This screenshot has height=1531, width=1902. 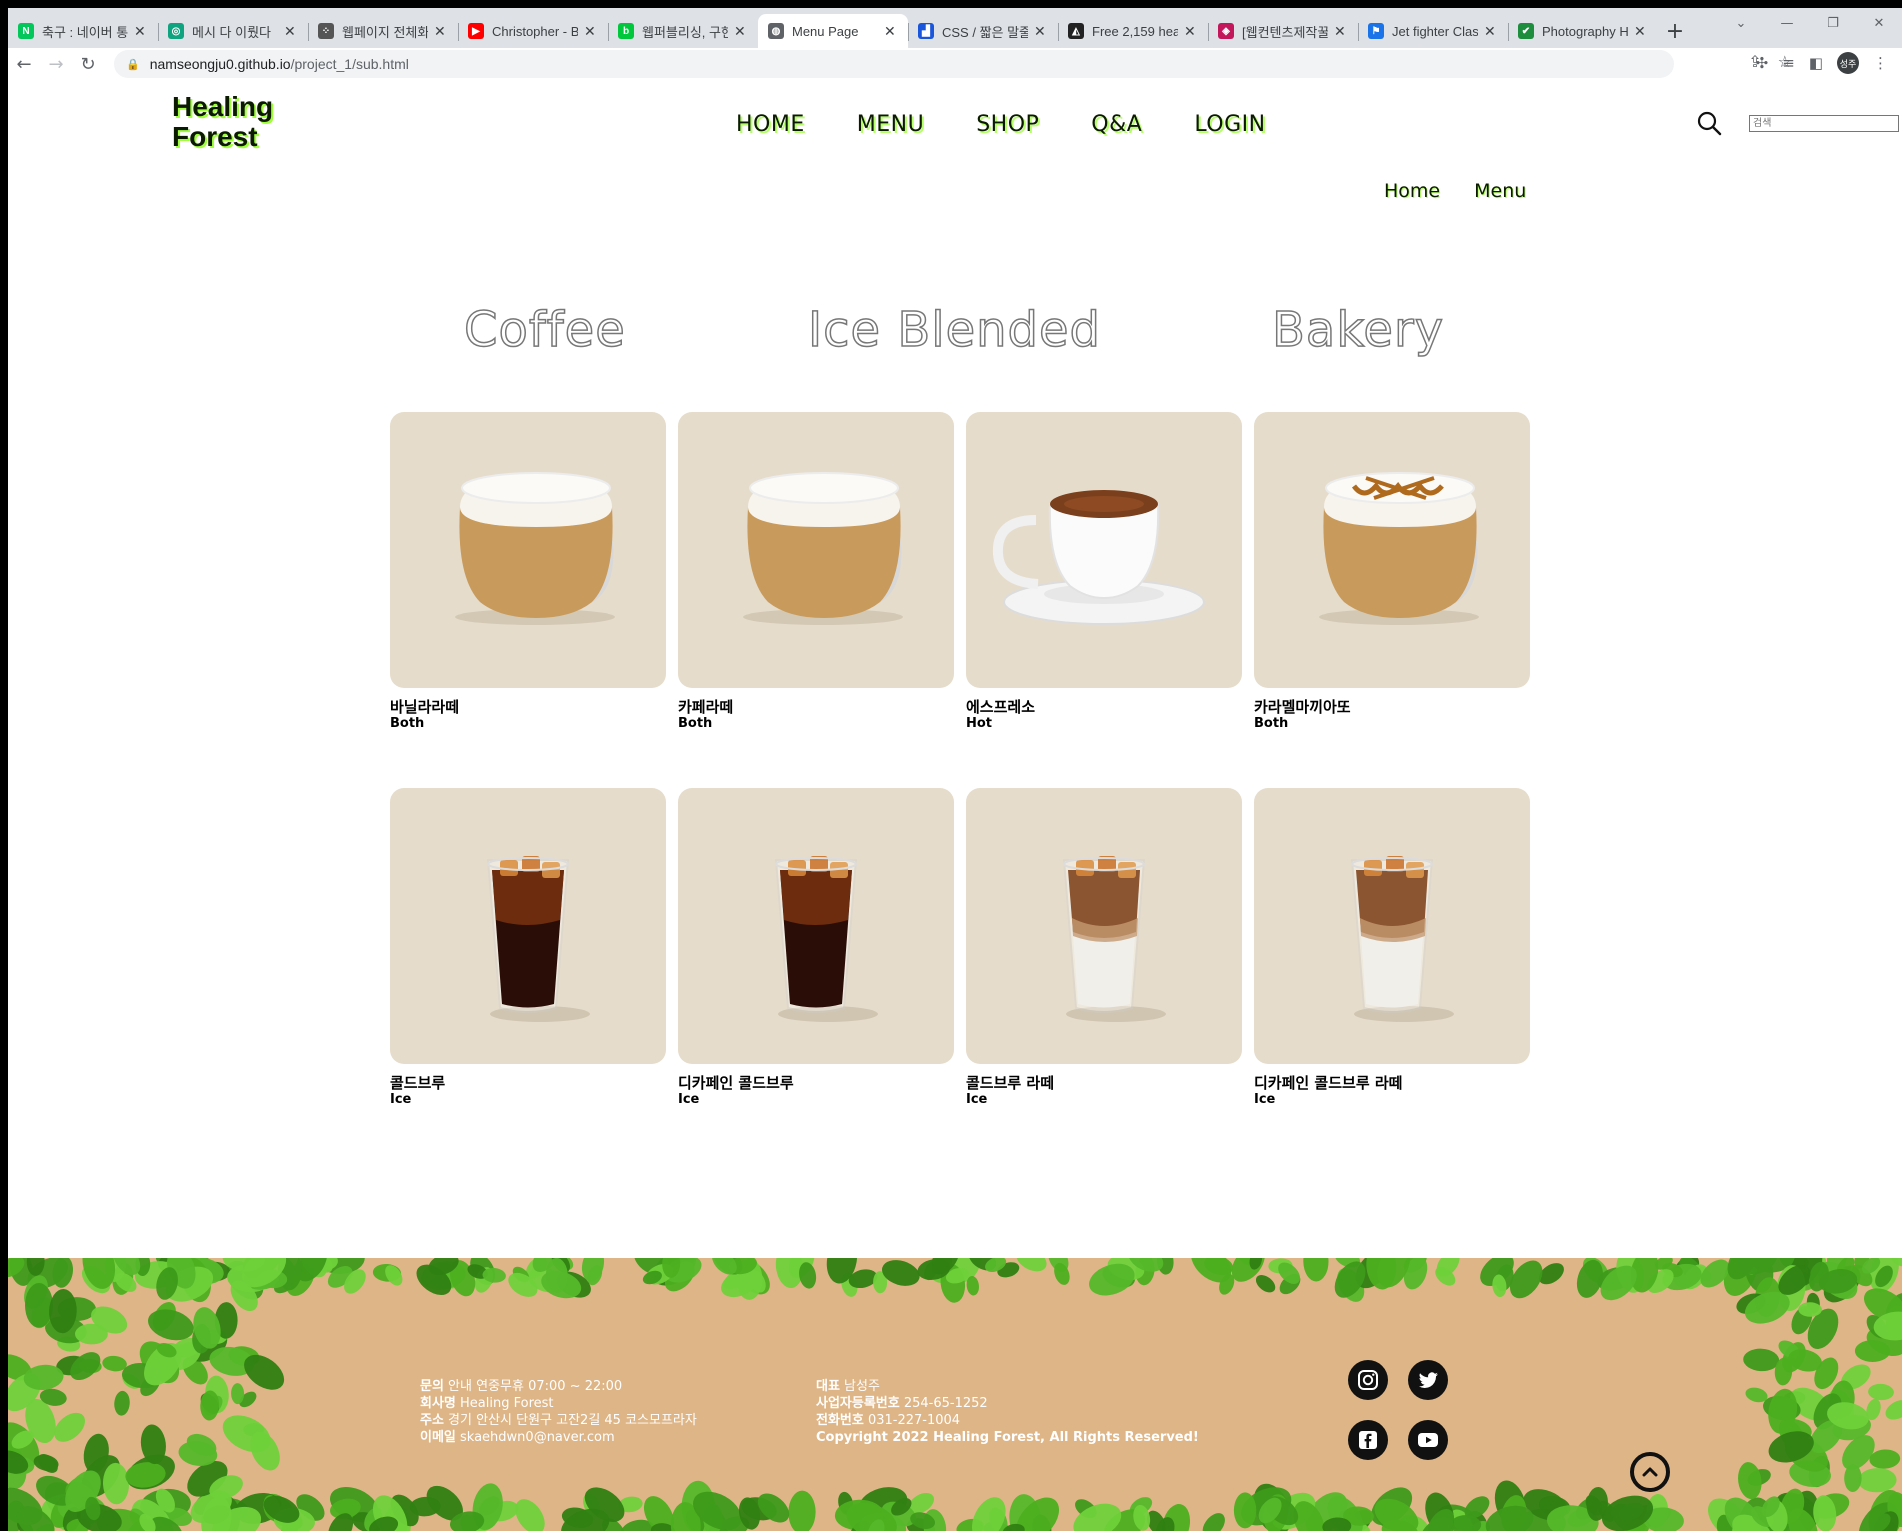 What do you see at coordinates (1402, 939) in the screenshot?
I see `coldbrewlatte-illustration` at bounding box center [1402, 939].